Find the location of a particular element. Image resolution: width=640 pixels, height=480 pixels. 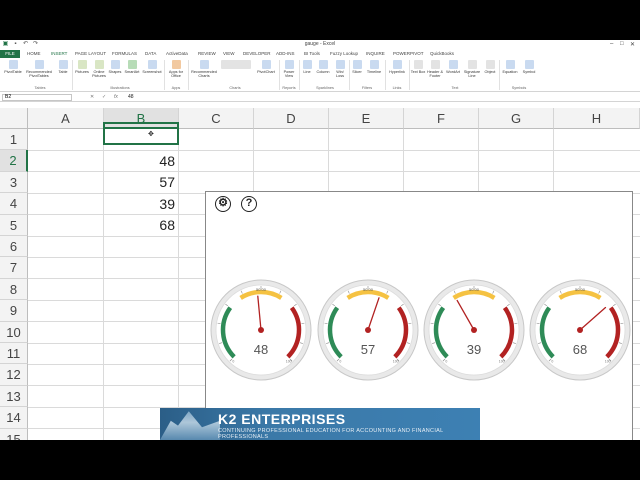

column-header-g: G is located at coordinates (516, 118).